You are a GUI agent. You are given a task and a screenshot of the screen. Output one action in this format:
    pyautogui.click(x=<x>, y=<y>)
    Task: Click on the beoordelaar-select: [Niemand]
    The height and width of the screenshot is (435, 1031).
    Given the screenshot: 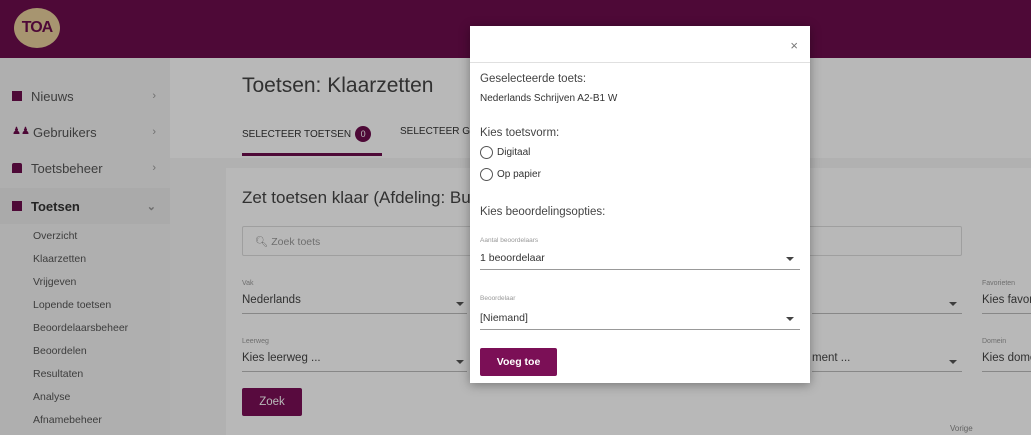 What is the action you would take?
    pyautogui.click(x=640, y=319)
    